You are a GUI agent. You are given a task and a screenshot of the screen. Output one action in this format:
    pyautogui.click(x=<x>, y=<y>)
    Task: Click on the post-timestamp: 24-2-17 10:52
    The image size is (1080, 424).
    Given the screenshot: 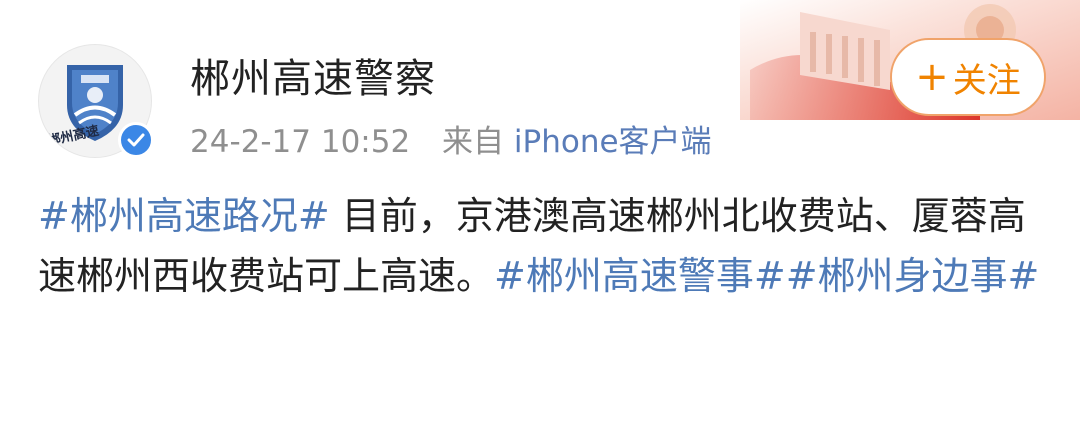 What is the action you would take?
    pyautogui.click(x=300, y=142)
    